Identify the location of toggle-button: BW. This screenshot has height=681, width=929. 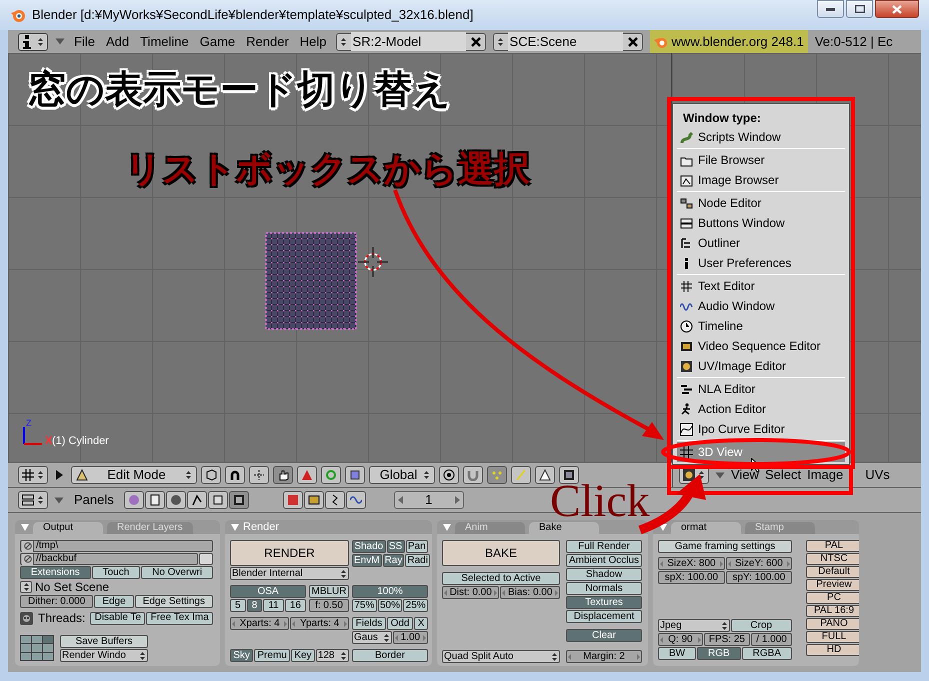
(677, 653).